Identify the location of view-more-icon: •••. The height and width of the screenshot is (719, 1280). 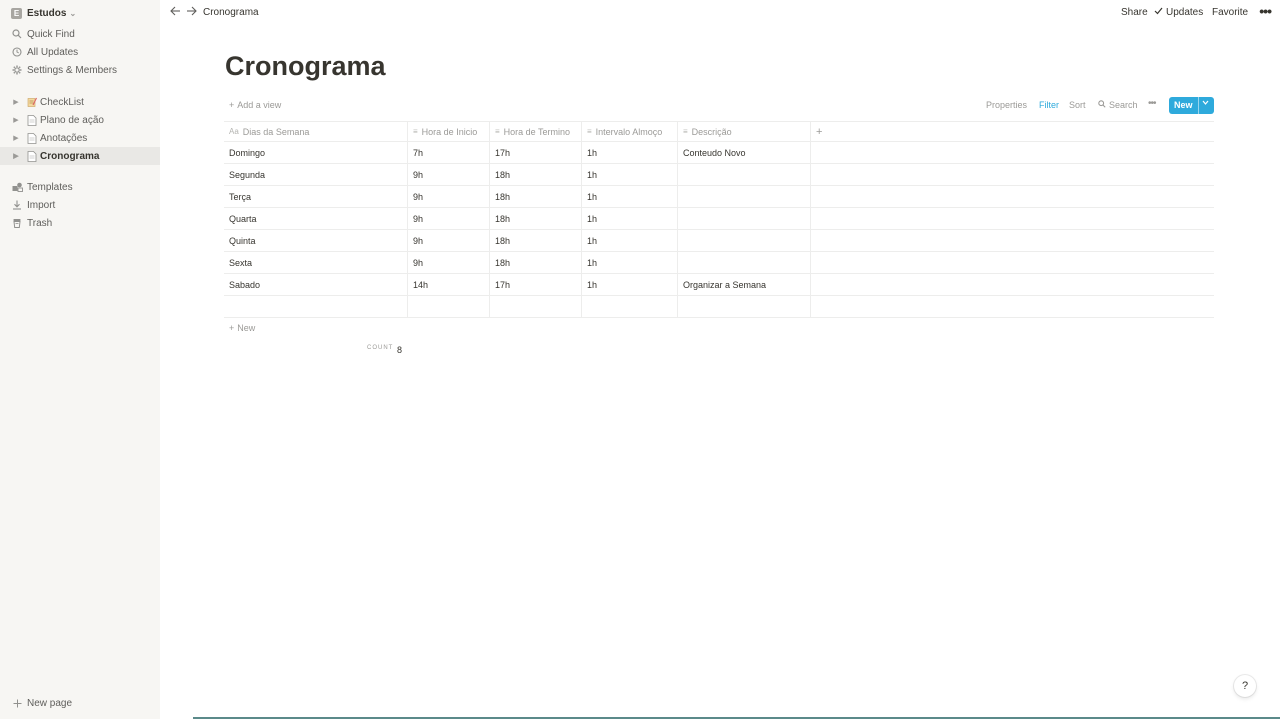
(1152, 103).